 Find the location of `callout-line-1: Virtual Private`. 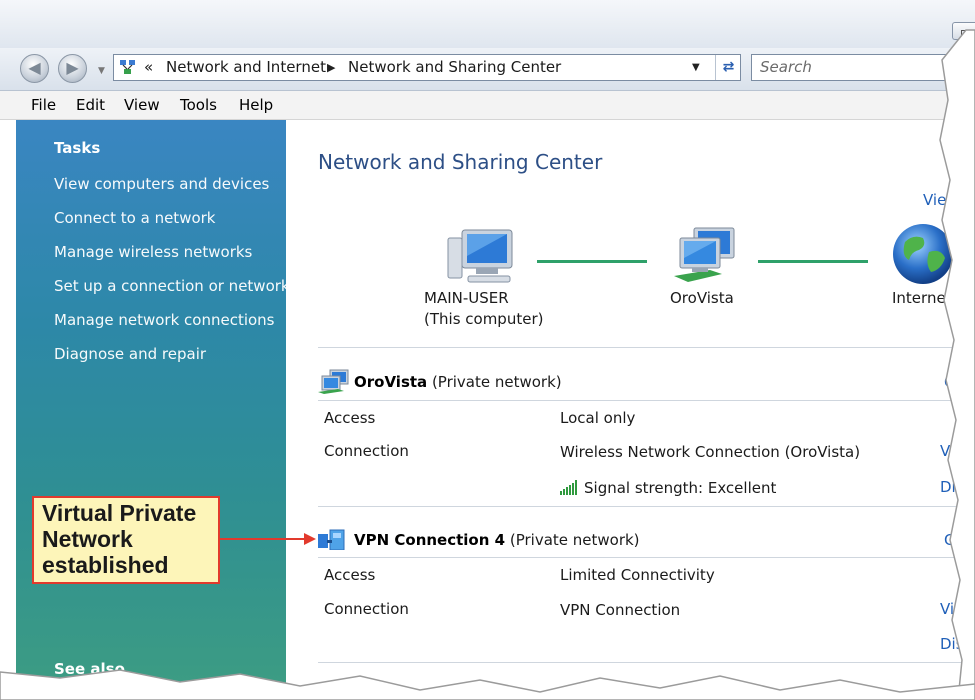

callout-line-1: Virtual Private is located at coordinates (119, 513).